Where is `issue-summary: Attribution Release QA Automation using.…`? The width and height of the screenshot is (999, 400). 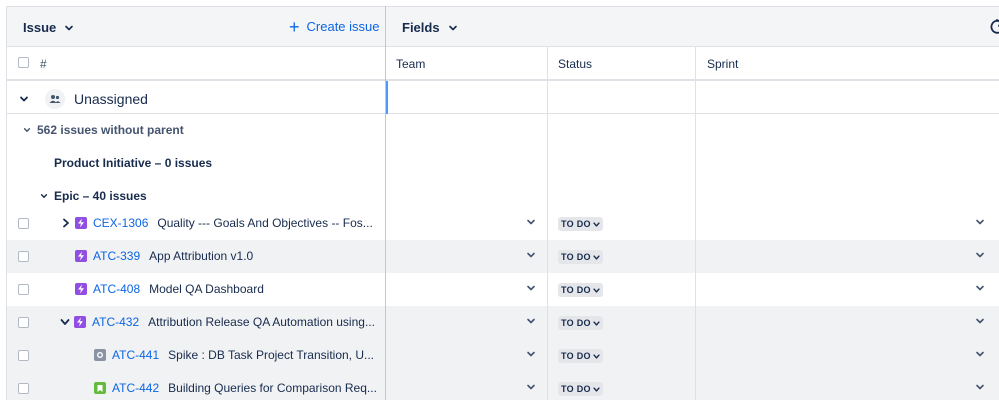
issue-summary: Attribution Release QA Automation using.… is located at coordinates (261, 322).